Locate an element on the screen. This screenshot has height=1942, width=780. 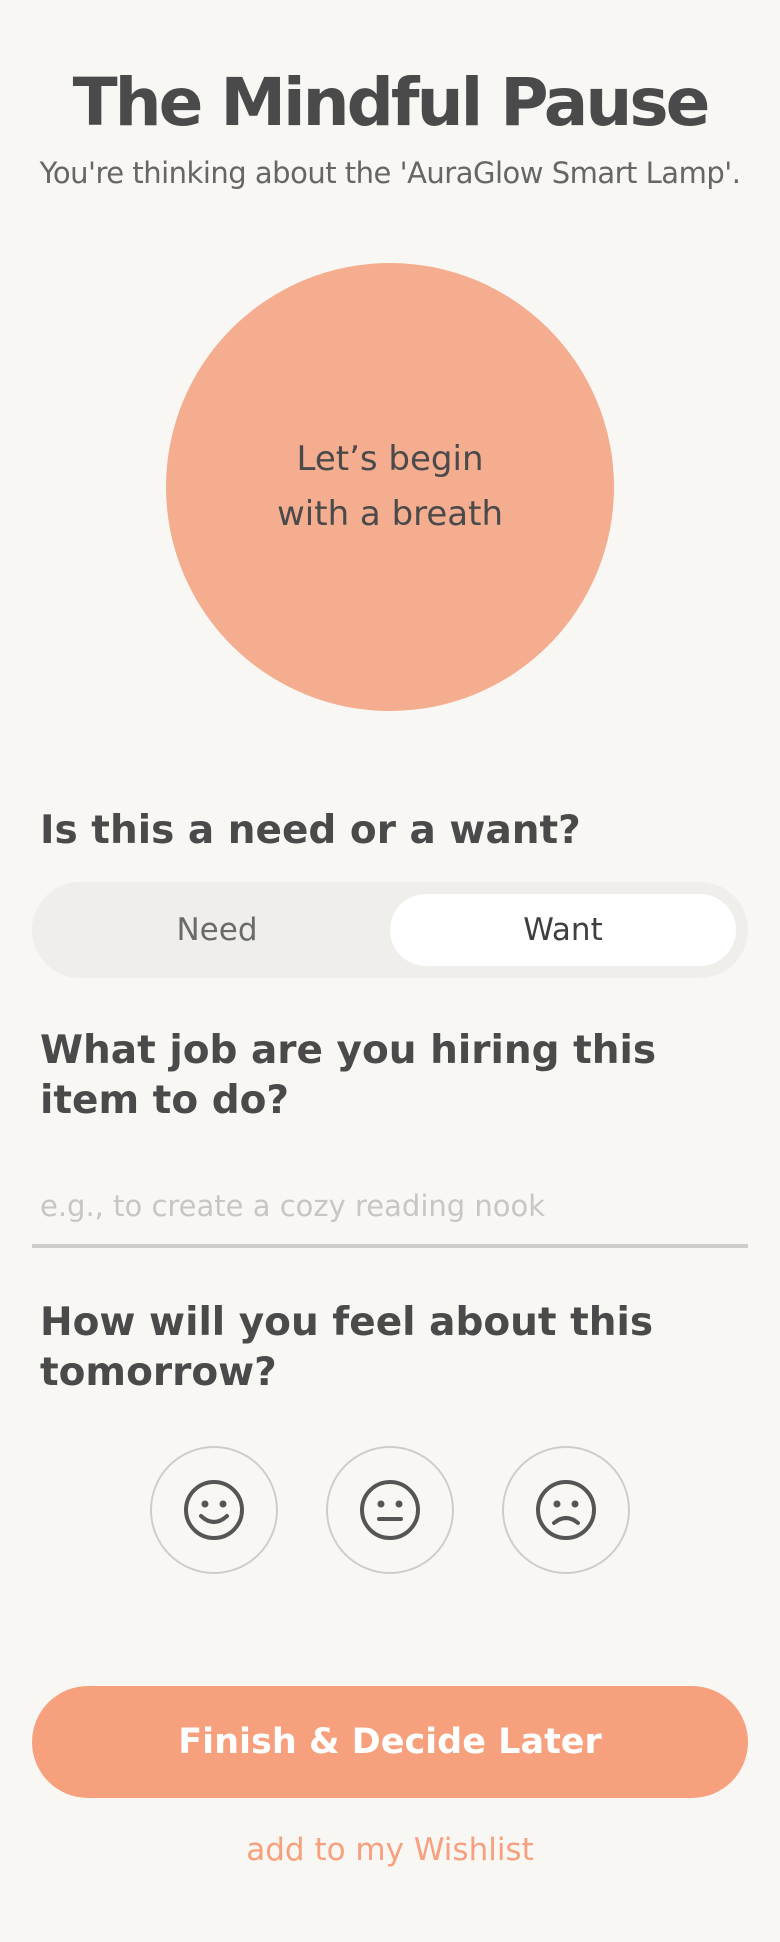
job-question: What job are you hiring this item to do? is located at coordinates (348, 1075).